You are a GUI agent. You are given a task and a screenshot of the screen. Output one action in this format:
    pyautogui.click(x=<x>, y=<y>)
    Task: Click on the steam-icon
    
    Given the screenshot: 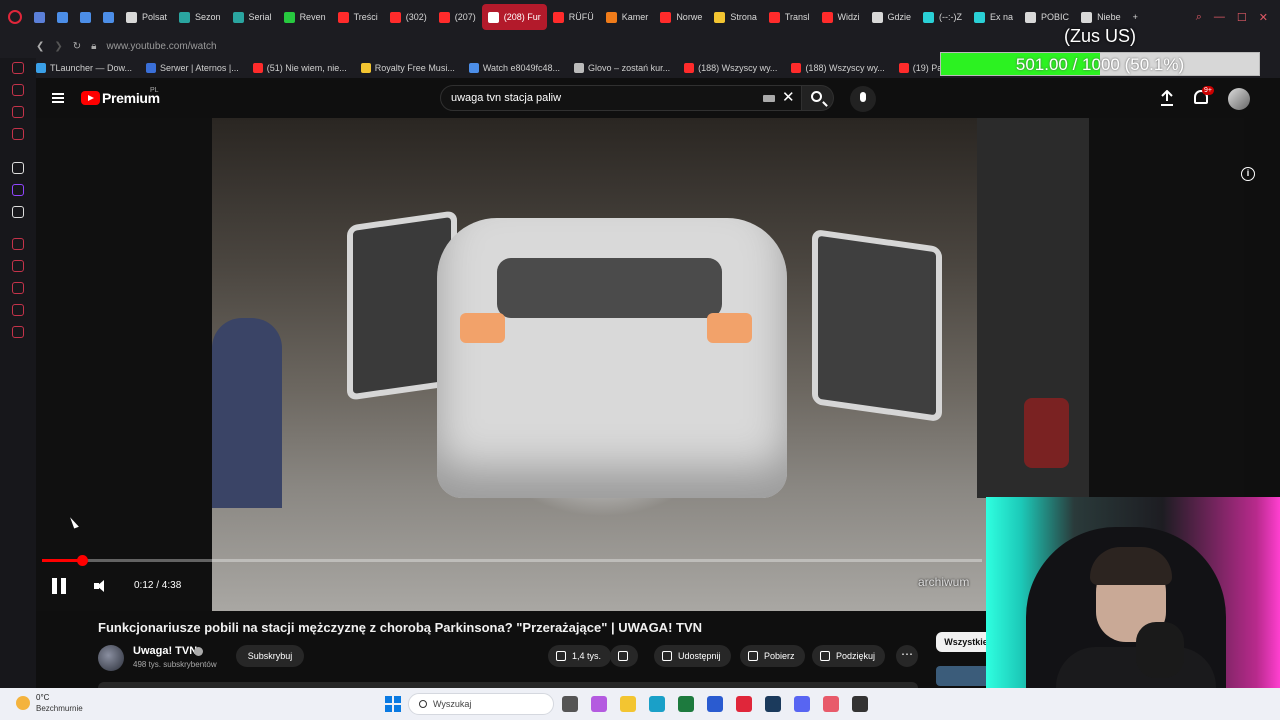 What is the action you would take?
    pyautogui.click(x=773, y=704)
    